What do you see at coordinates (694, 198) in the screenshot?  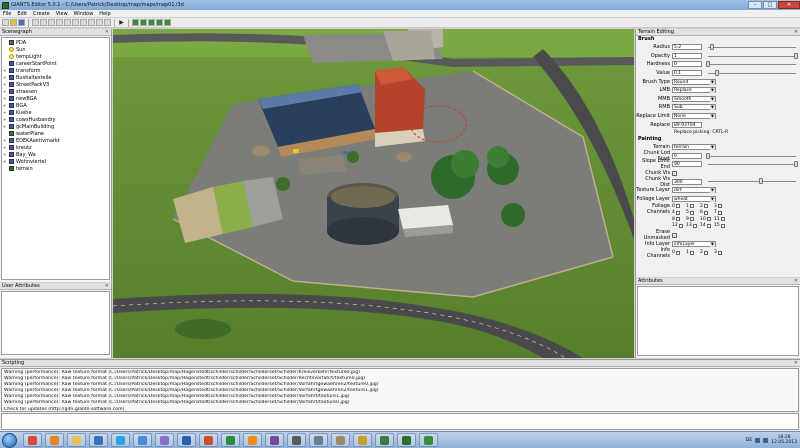 I see `foliage-layer-select: wheat` at bounding box center [694, 198].